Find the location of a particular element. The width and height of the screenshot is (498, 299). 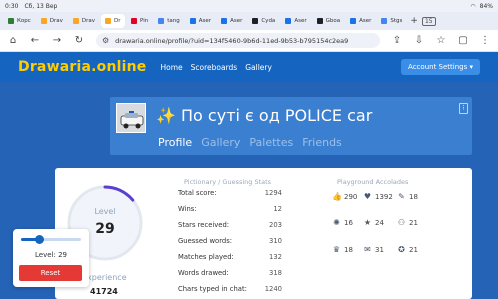

profile-title: ✨ По суті є од POLICE car is located at coordinates (264, 115).